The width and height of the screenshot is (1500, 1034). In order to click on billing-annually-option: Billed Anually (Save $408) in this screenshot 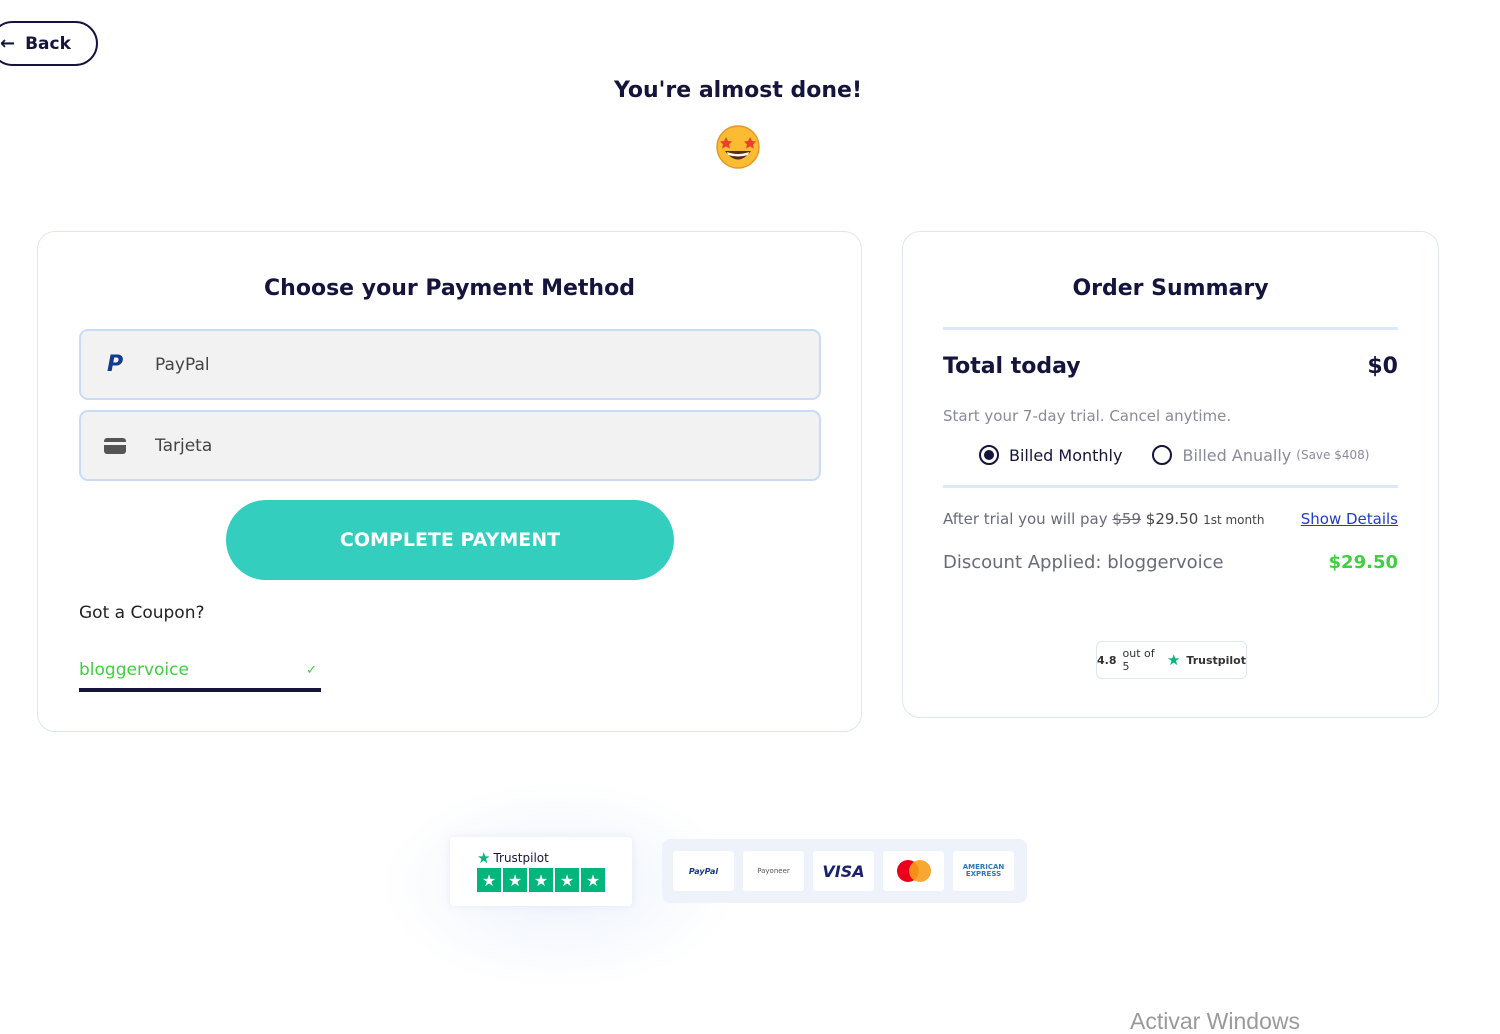, I will do `click(1260, 455)`.